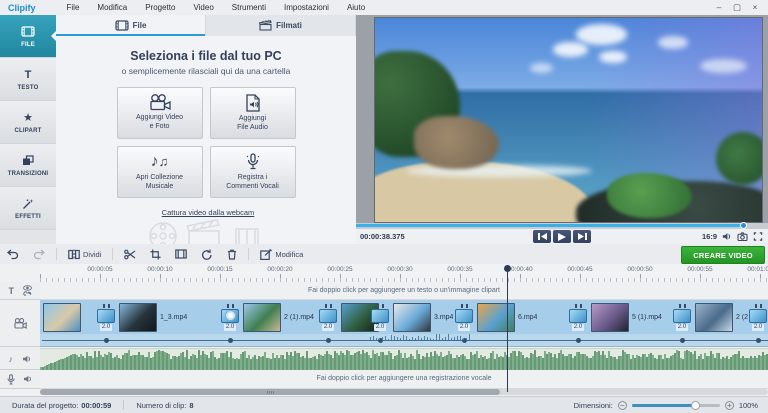 This screenshot has height=413, width=768. Describe the element at coordinates (727, 236) in the screenshot. I see `volume-icon` at that location.